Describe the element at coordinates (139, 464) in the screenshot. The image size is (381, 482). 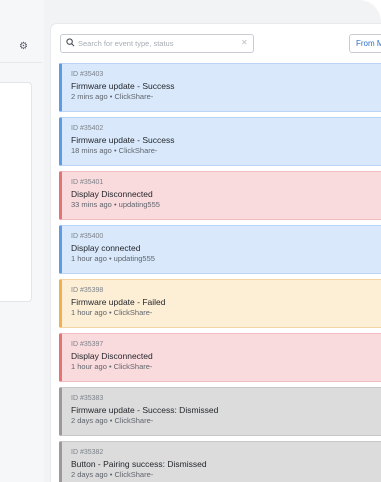
I see `event-title: Button - Pairing success: Dismissed` at that location.